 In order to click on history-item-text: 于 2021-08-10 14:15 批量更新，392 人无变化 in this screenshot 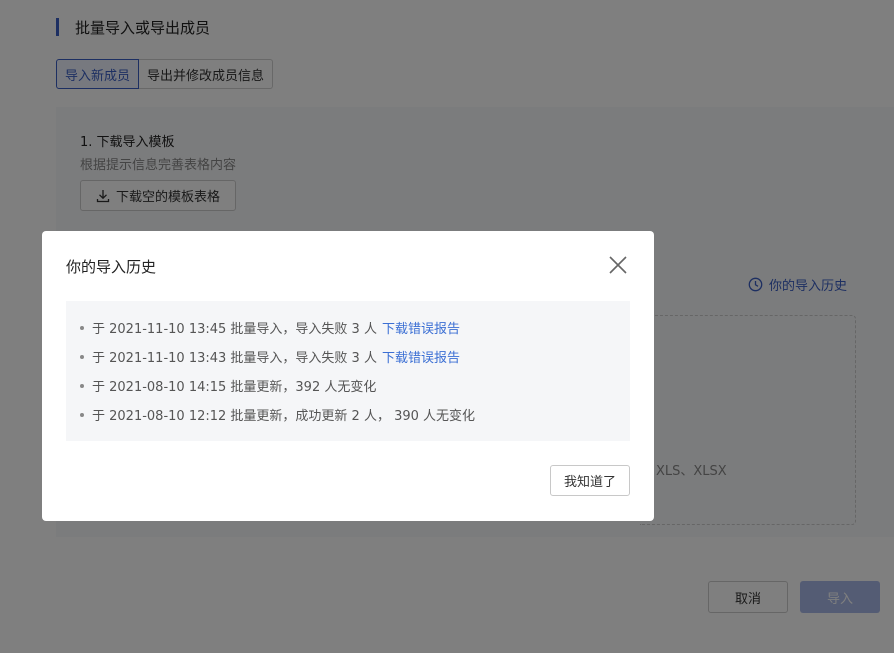, I will do `click(234, 387)`.